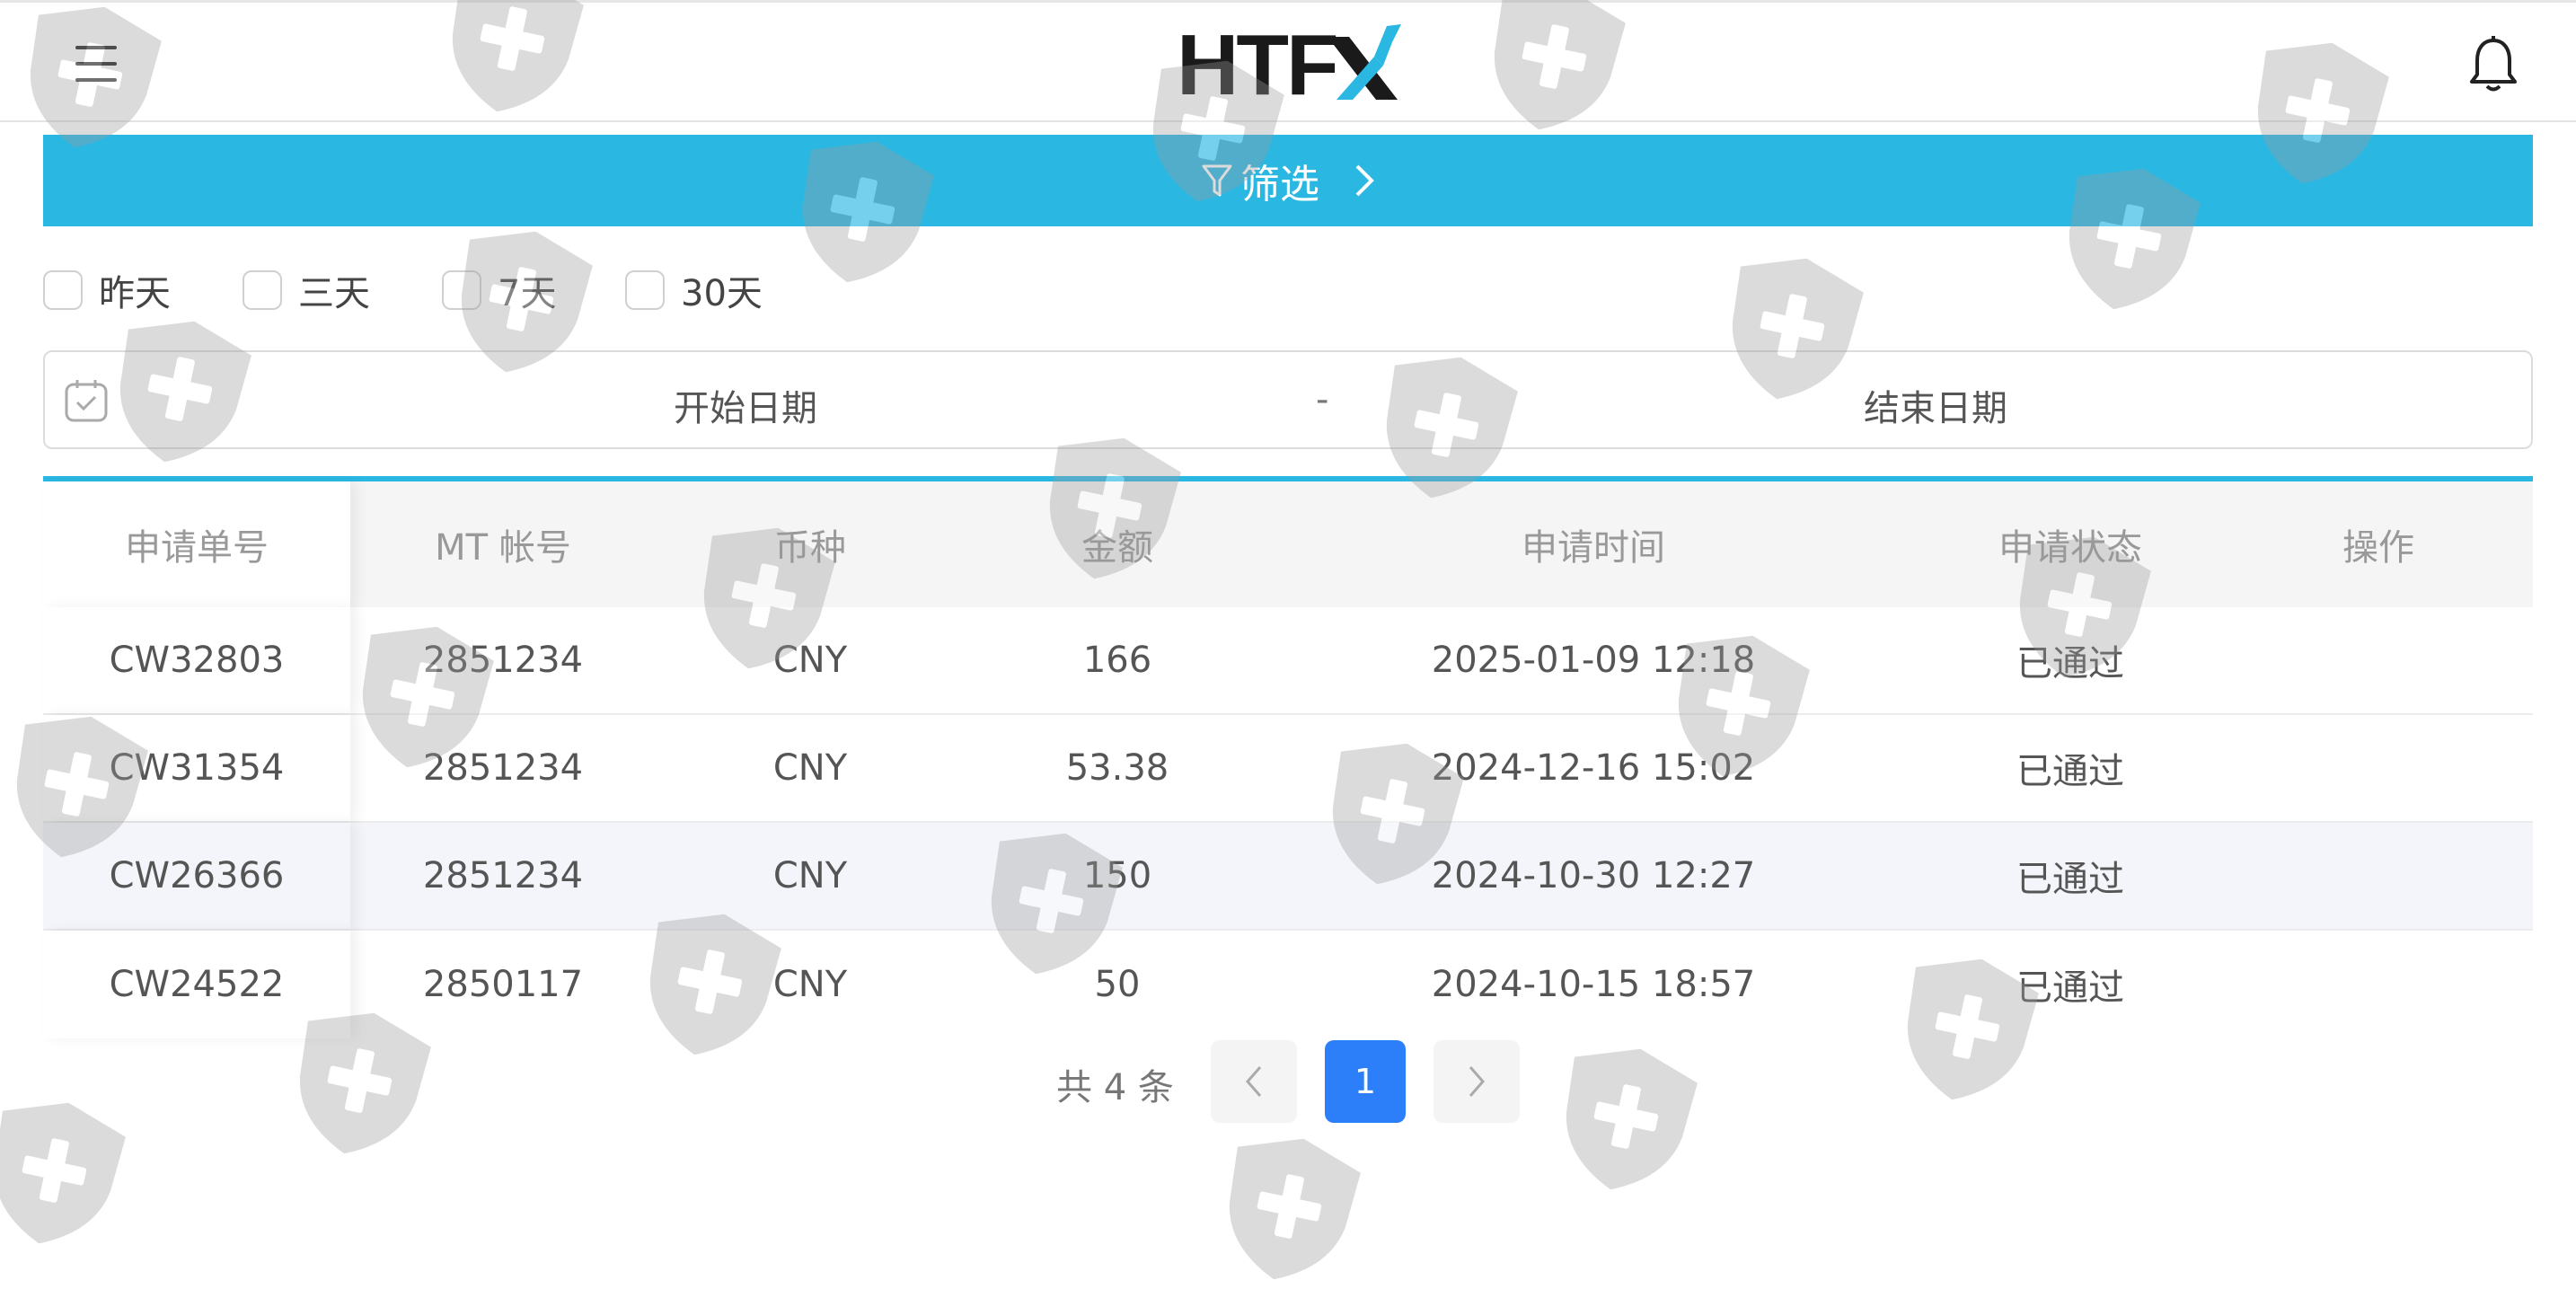  What do you see at coordinates (86, 401) in the screenshot?
I see `calendar-icon` at bounding box center [86, 401].